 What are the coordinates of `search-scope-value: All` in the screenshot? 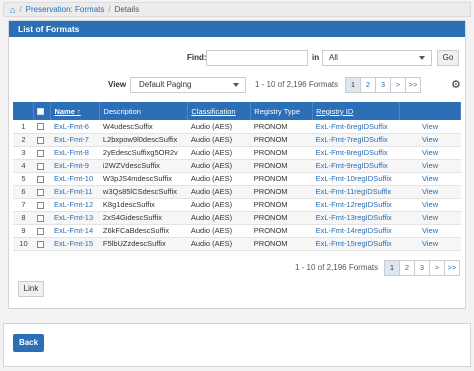 It's located at (333, 57).